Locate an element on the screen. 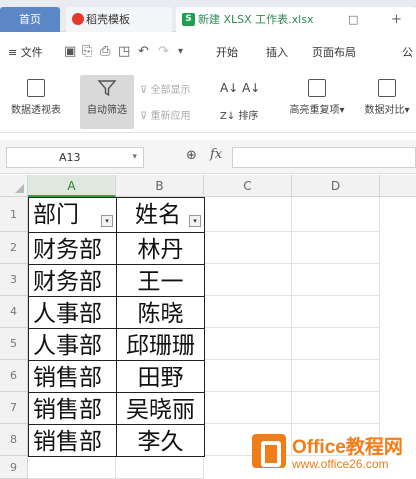 The width and height of the screenshot is (416, 479). sort-button: Z↓ 排序 is located at coordinates (239, 114).